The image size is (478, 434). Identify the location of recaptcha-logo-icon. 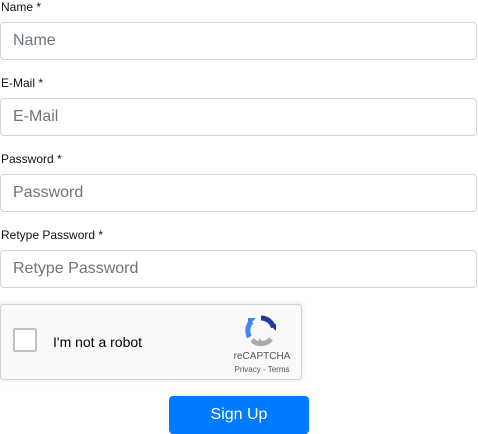
(260, 331).